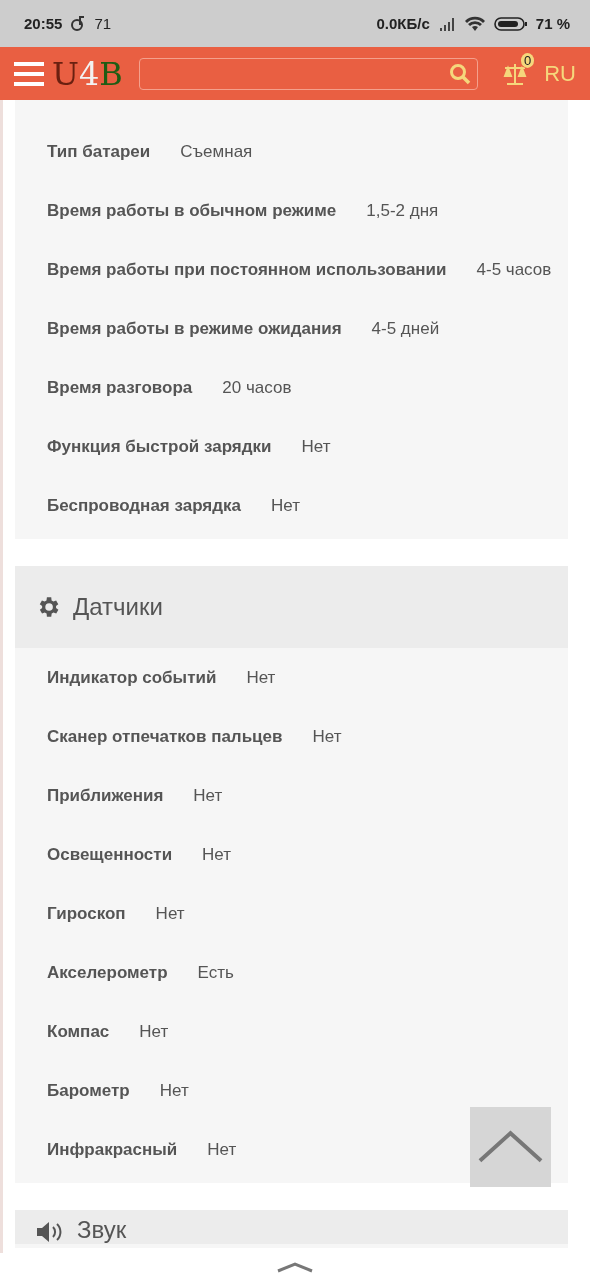 The width and height of the screenshot is (590, 1280). Describe the element at coordinates (120, 387) in the screenshot. I see `spec-label: Время разговора` at that location.